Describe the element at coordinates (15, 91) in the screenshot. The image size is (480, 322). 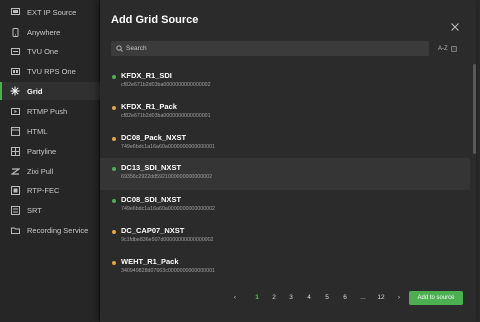
I see `grid-icon` at that location.